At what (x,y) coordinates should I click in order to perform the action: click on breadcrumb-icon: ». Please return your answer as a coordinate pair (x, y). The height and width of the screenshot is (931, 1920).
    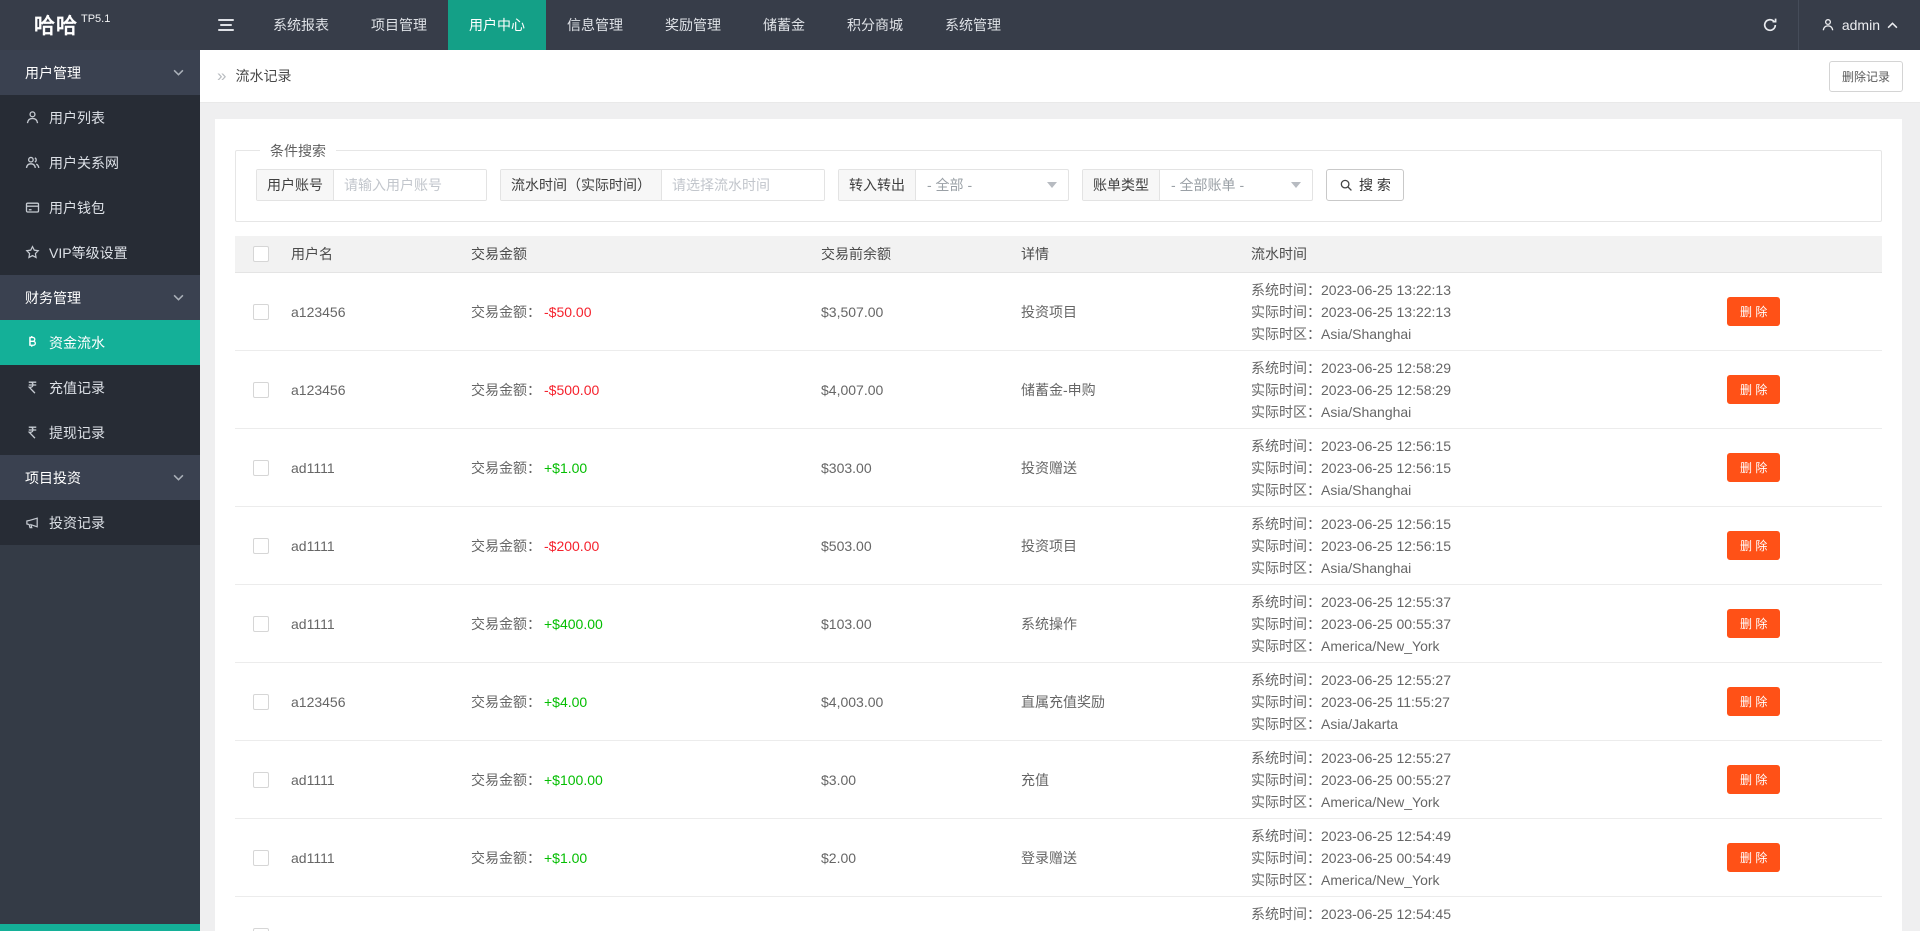
    Looking at the image, I should click on (222, 75).